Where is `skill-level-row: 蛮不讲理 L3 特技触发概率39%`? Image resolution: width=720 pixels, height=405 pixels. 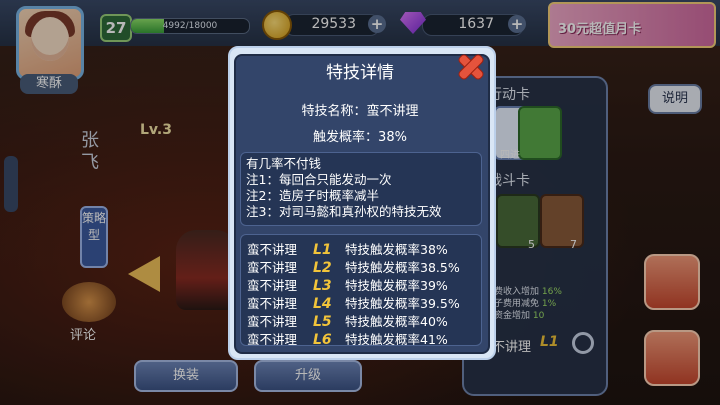
skill-level-row: 蛮不讲理 L3 特技触发概率39% is located at coordinates (363, 286).